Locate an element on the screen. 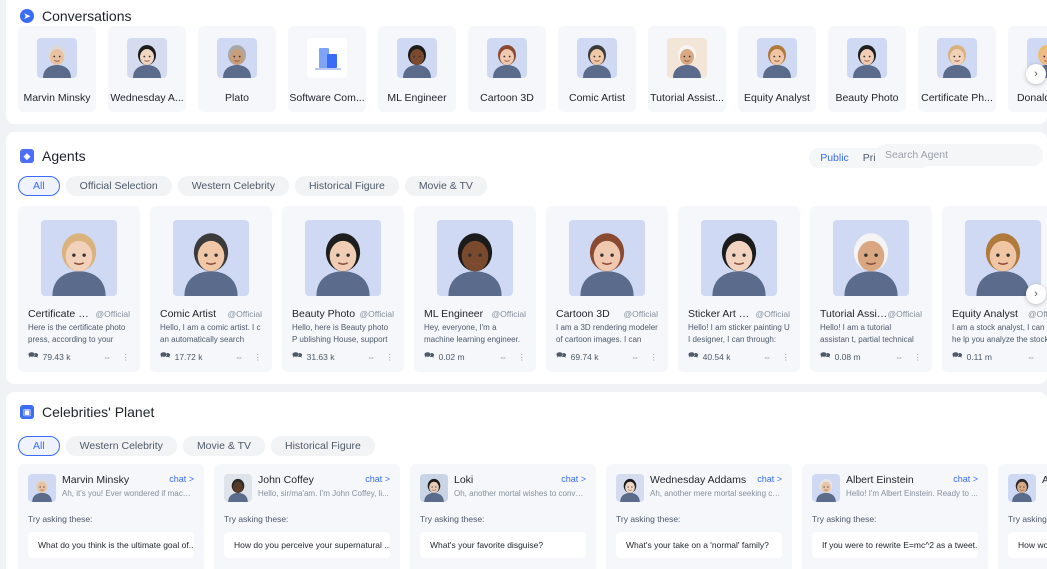 This screenshot has width=1047, height=569. chevron-right-icon: › is located at coordinates (1036, 74).